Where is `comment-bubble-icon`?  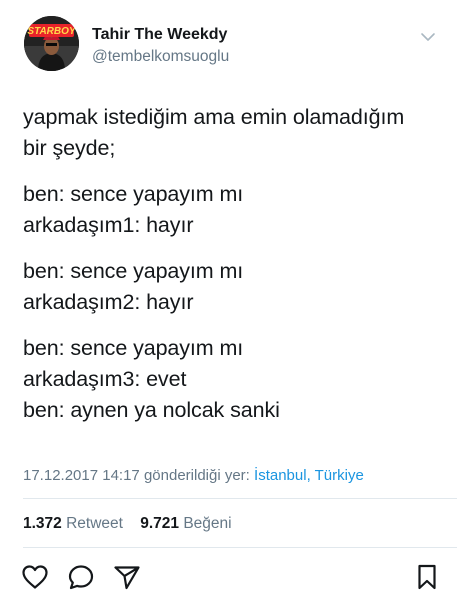 comment-bubble-icon is located at coordinates (81, 577).